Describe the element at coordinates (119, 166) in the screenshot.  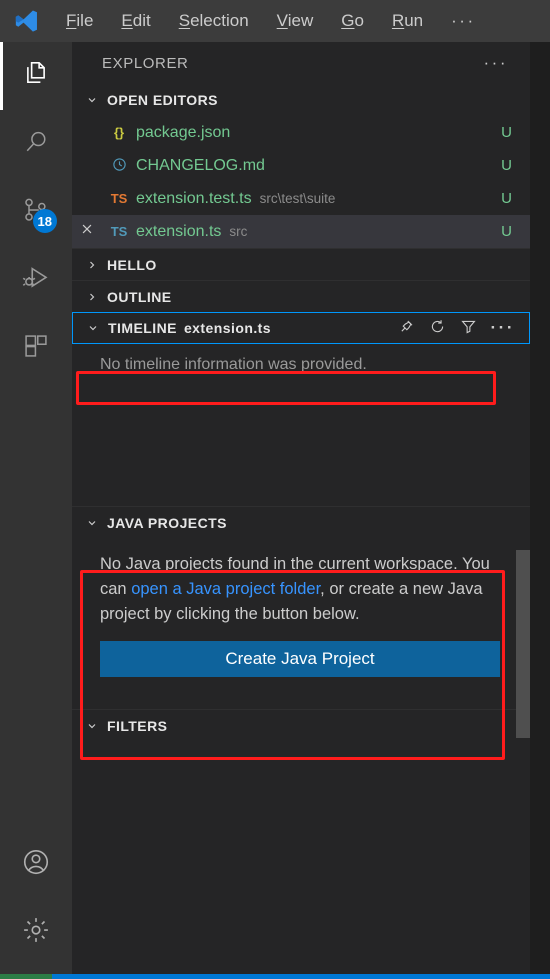
I see `markdown-icon` at that location.